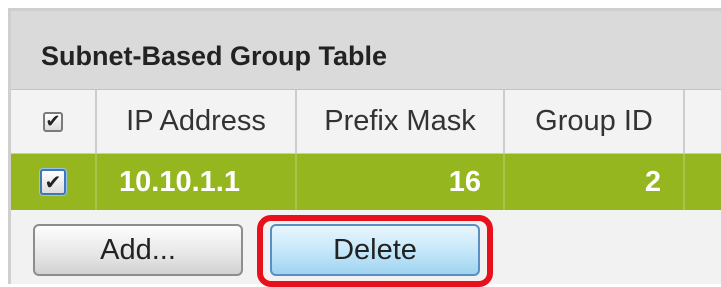 This screenshot has width=721, height=287. Describe the element at coordinates (214, 56) in the screenshot. I see `table-title: Subnet-Based Group Table` at that location.